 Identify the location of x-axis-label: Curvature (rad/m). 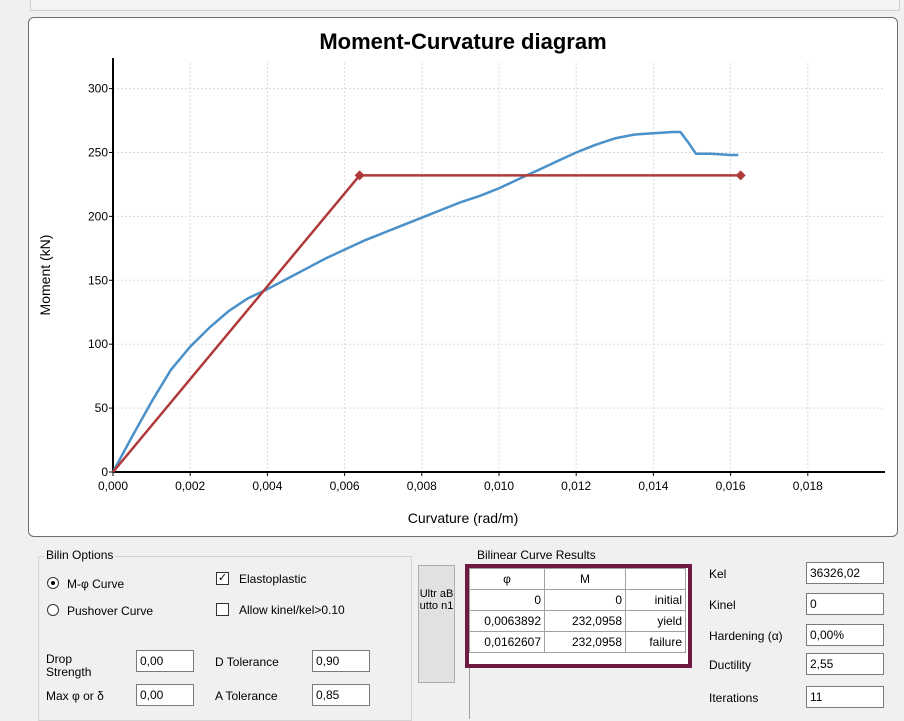
(463, 518).